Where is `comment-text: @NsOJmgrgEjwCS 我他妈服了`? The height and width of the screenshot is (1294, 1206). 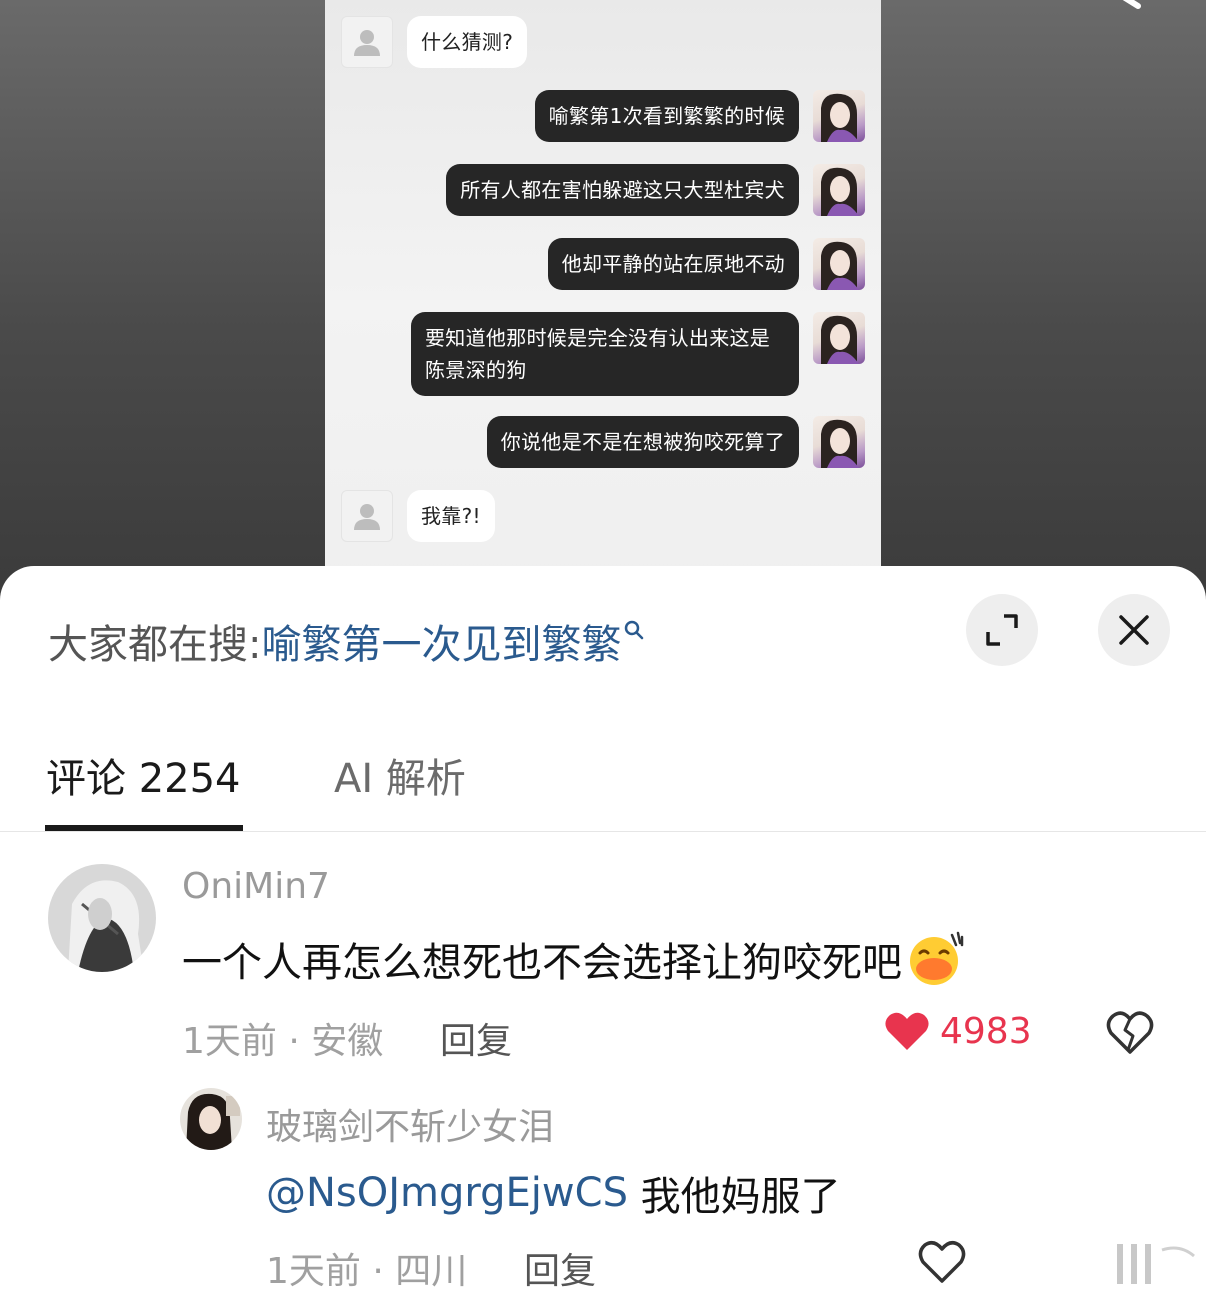 comment-text: @NsOJmgrgEjwCS 我他妈服了 is located at coordinates (553, 1193).